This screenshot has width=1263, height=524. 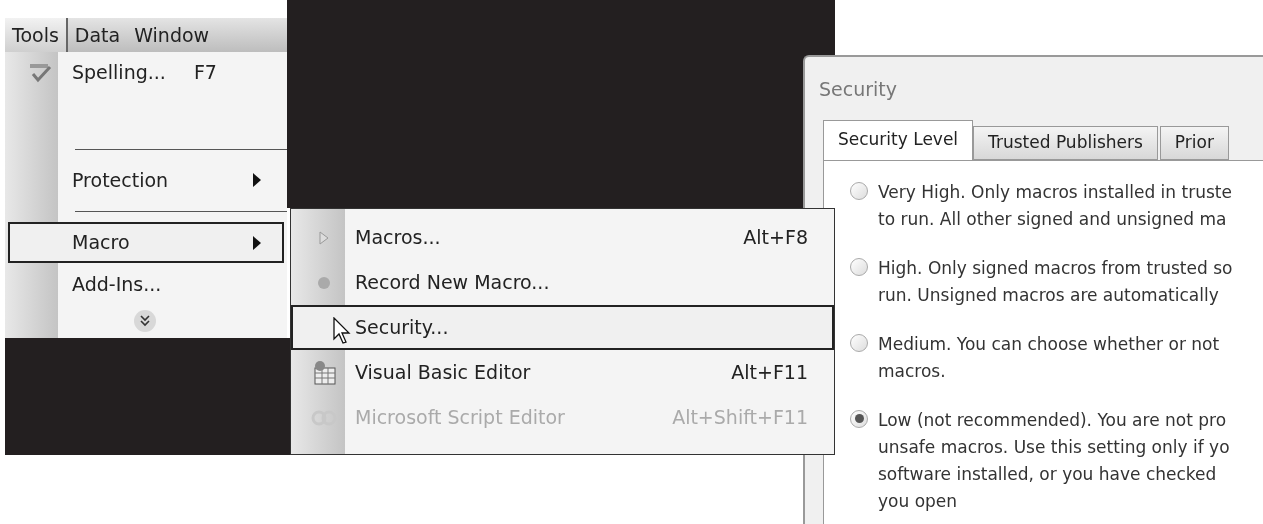 I want to click on menu-item: Macro, so click(x=146, y=242).